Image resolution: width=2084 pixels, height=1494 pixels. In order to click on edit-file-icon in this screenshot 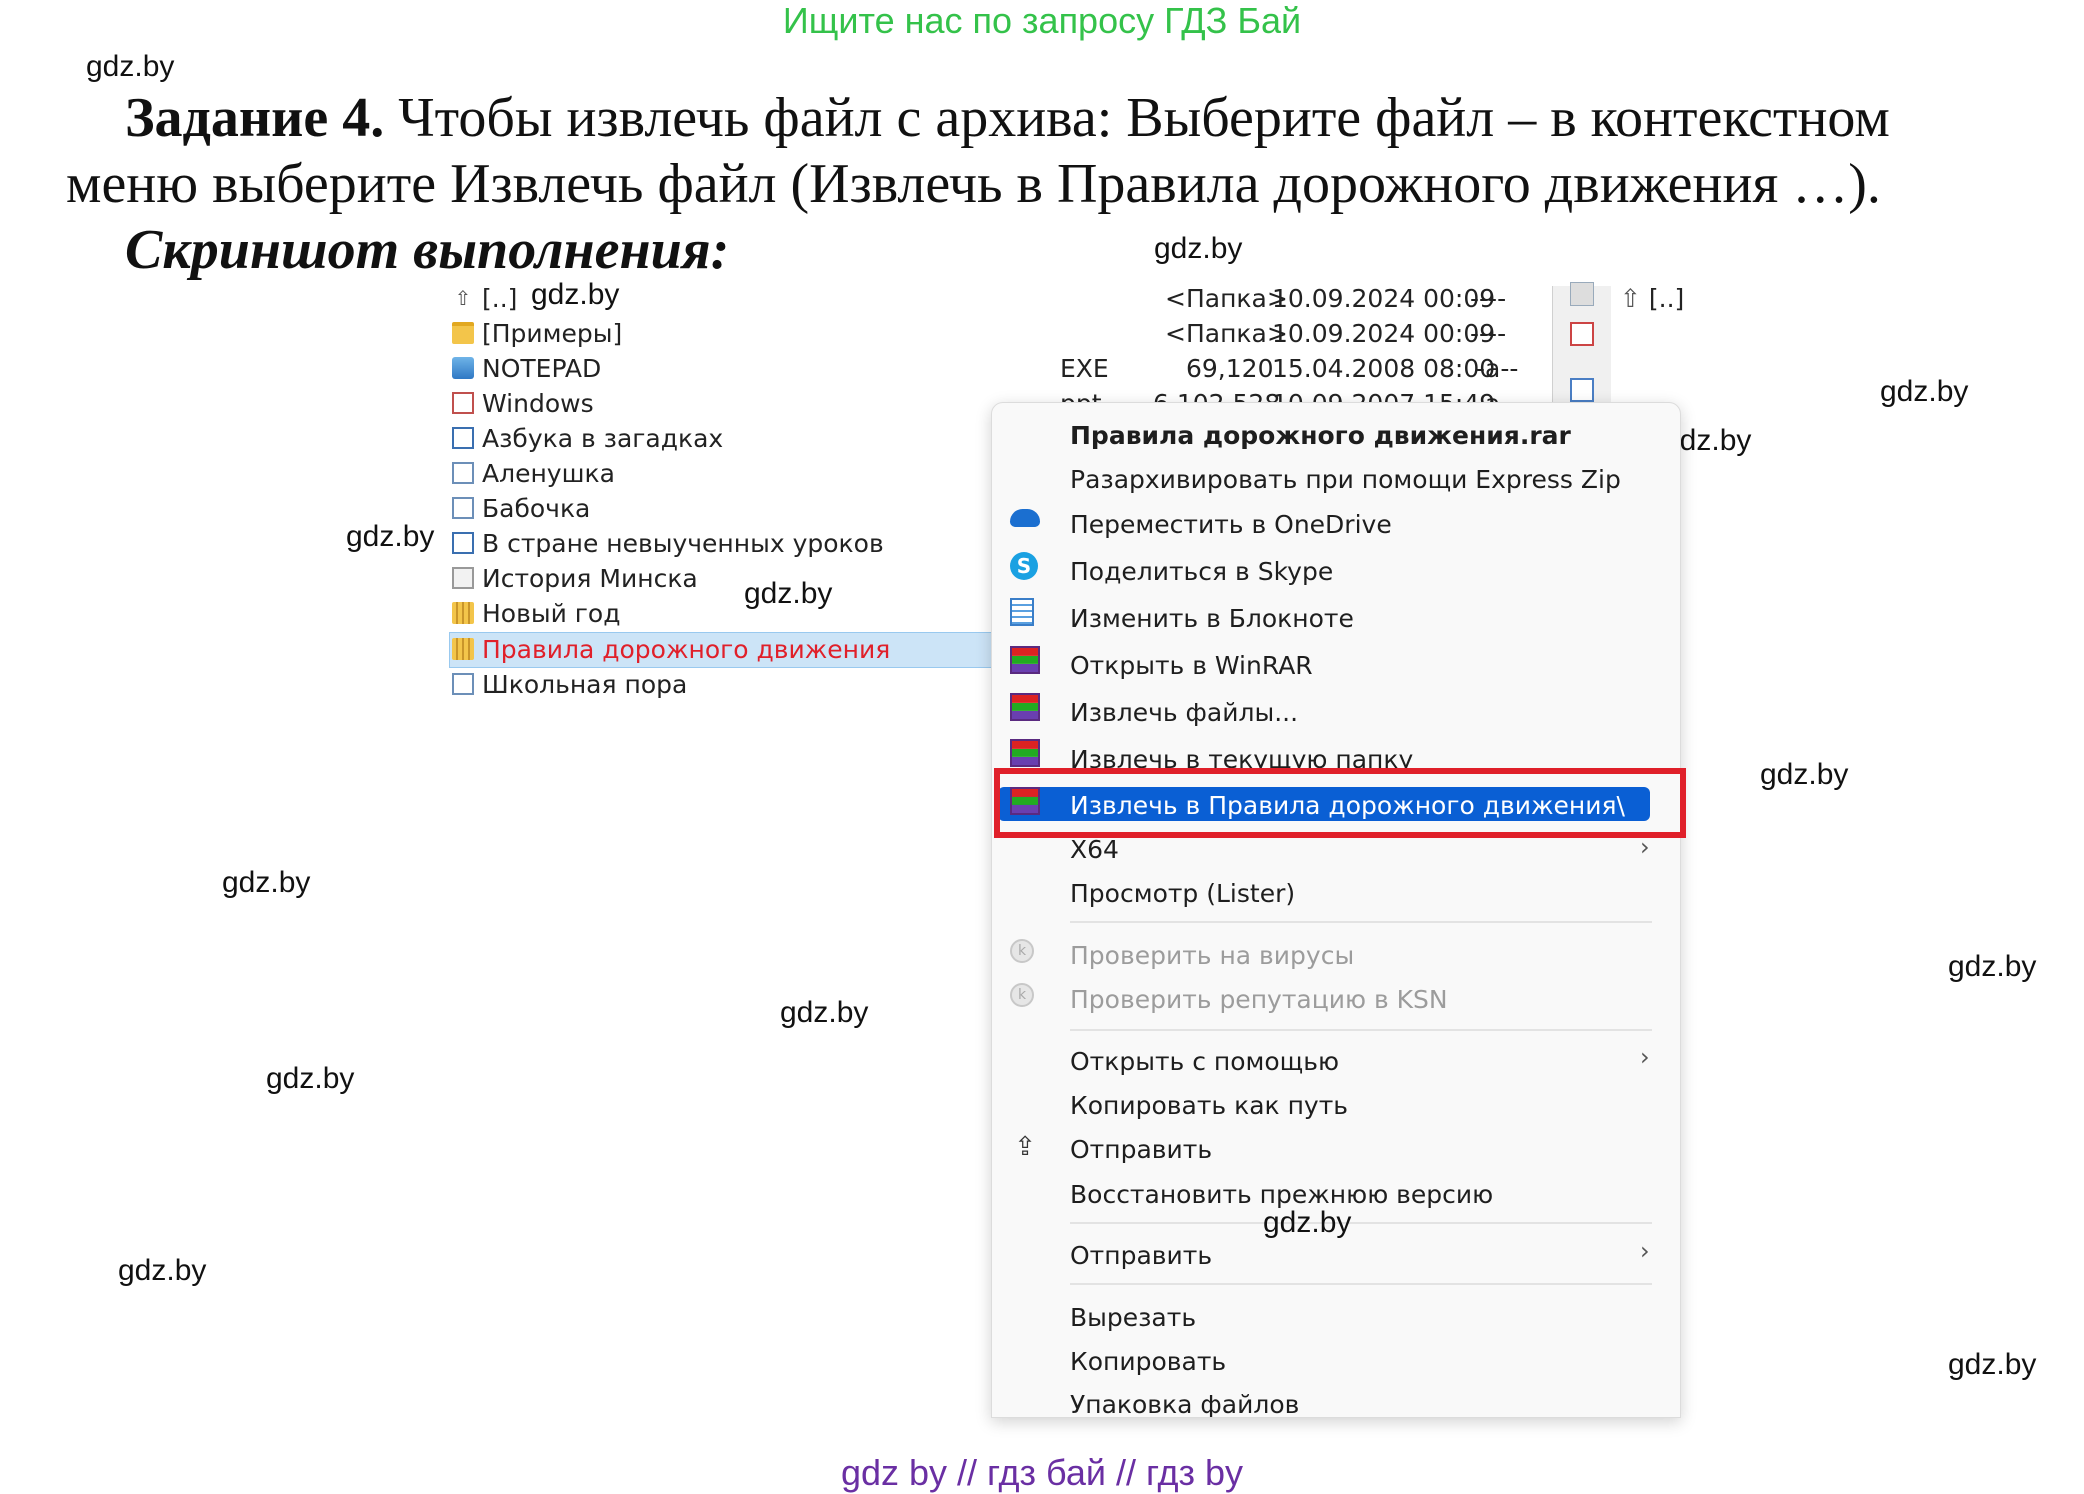, I will do `click(1582, 334)`.